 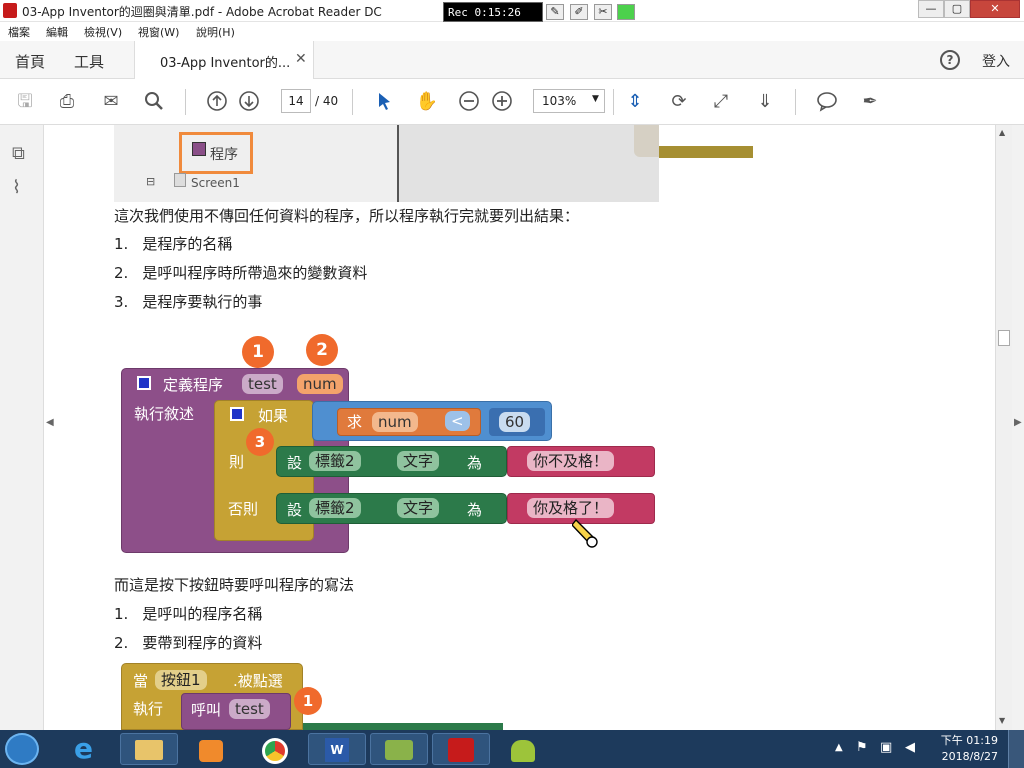 I want to click on full-screen-icon: ⤢, so click(x=721, y=102).